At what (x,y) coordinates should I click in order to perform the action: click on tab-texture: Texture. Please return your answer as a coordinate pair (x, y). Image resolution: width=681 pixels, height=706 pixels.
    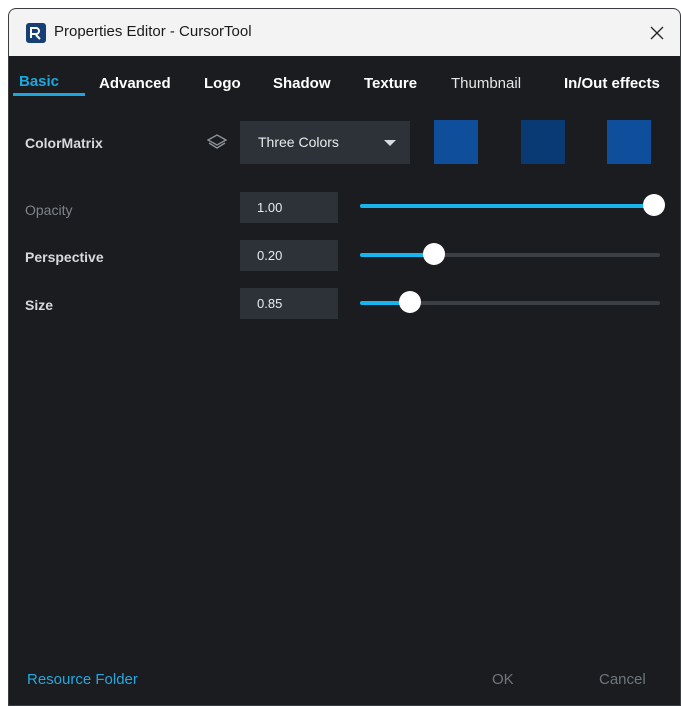
    Looking at the image, I should click on (390, 80).